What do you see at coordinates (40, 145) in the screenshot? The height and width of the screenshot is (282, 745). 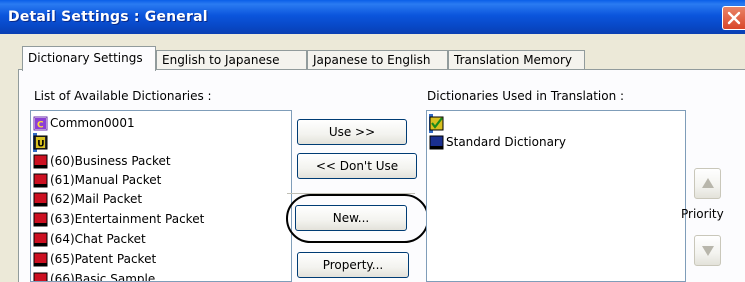 I see `svg-text: U` at bounding box center [40, 145].